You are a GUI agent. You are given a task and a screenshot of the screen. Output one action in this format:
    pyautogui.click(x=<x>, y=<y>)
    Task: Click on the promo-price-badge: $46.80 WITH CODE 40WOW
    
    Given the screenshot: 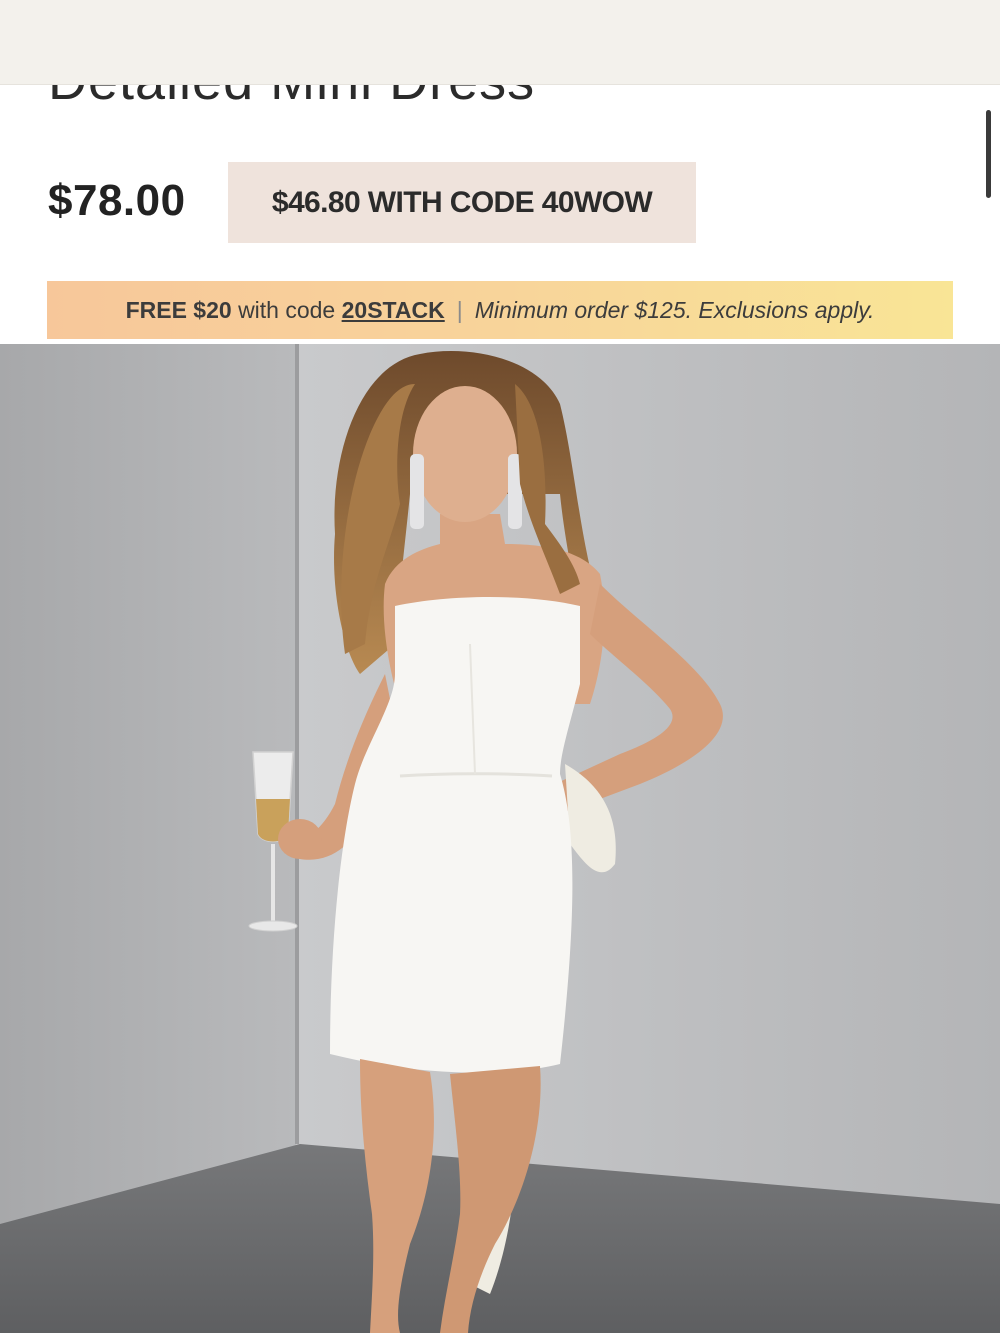 What is the action you would take?
    pyautogui.click(x=462, y=202)
    